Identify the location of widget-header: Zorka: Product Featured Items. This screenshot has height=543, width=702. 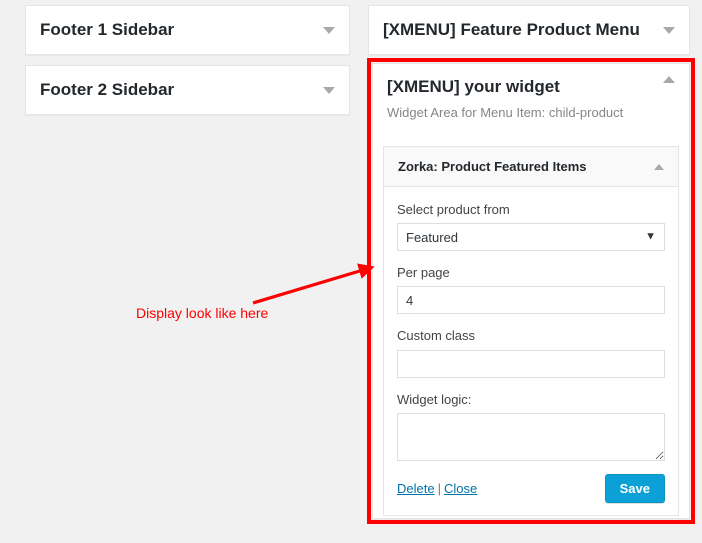
(531, 167).